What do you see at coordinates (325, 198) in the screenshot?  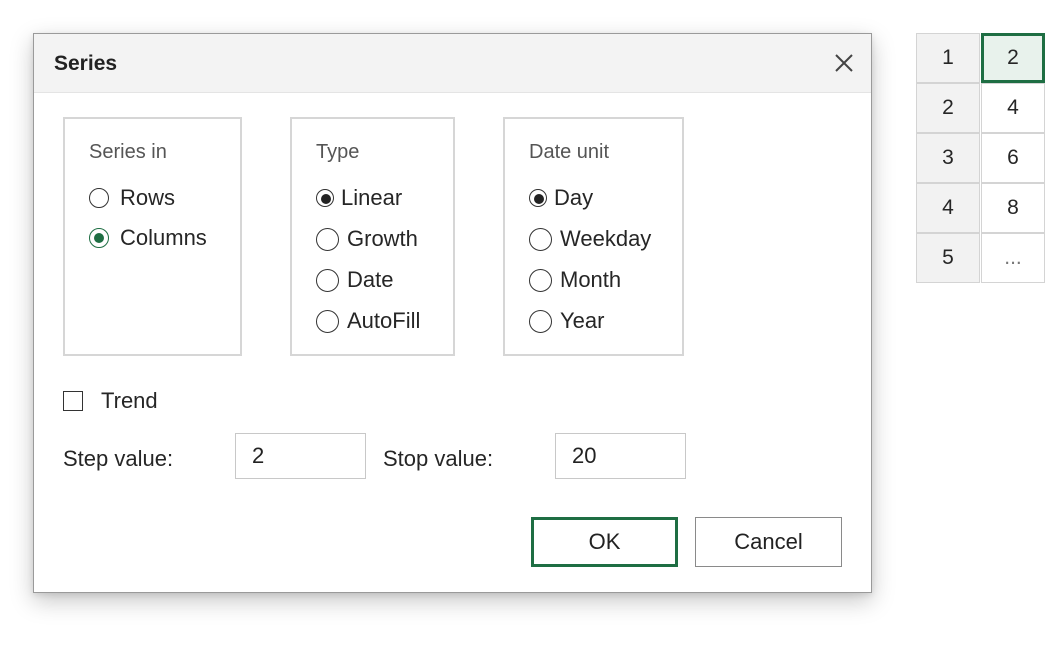 I see `radio-linear-button` at bounding box center [325, 198].